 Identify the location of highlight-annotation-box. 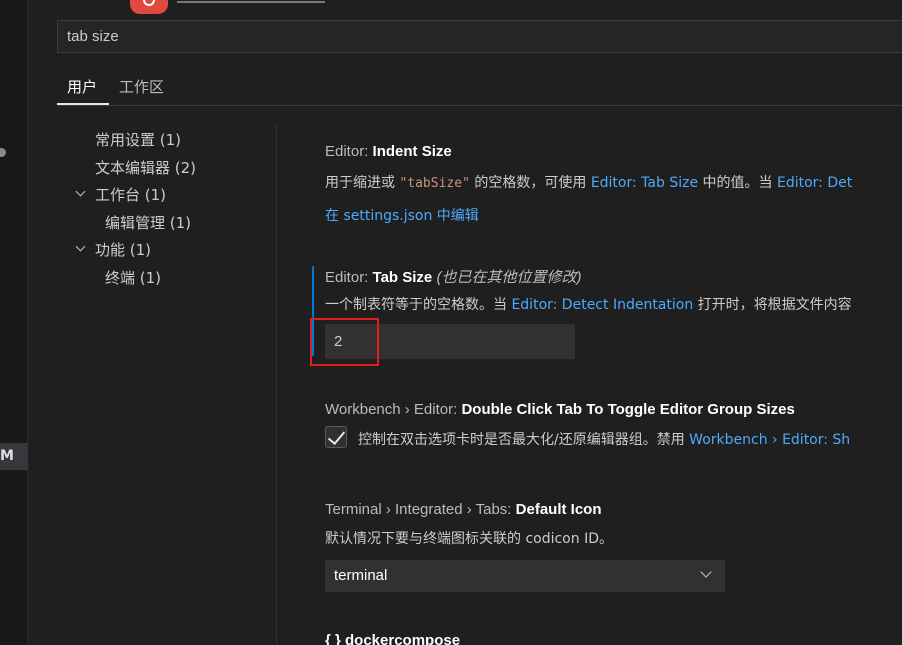
(344, 342).